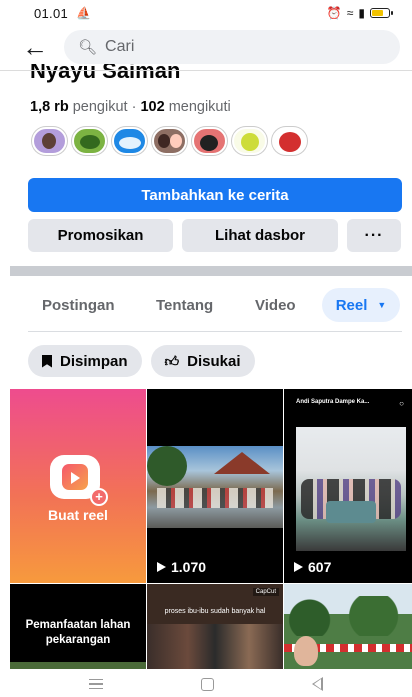 Image resolution: width=412 pixels, height=697 pixels. Describe the element at coordinates (245, 47) in the screenshot. I see `search-input` at that location.